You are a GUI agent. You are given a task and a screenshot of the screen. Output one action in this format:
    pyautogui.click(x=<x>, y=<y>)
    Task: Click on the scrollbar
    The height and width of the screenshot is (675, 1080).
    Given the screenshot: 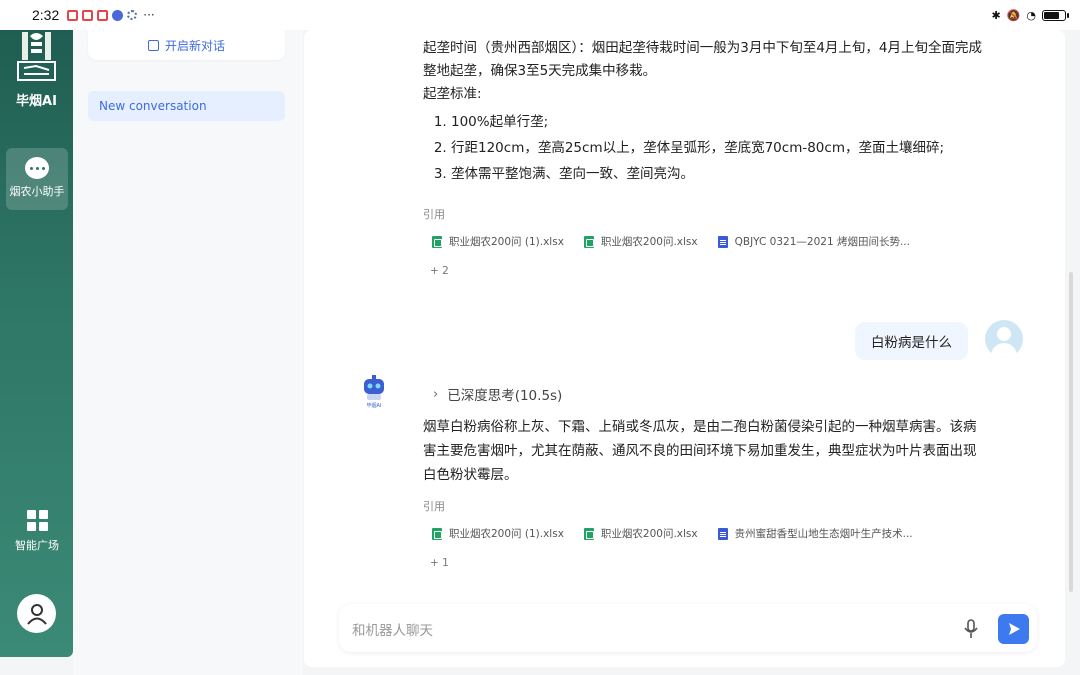 What is the action you would take?
    pyautogui.click(x=1071, y=432)
    